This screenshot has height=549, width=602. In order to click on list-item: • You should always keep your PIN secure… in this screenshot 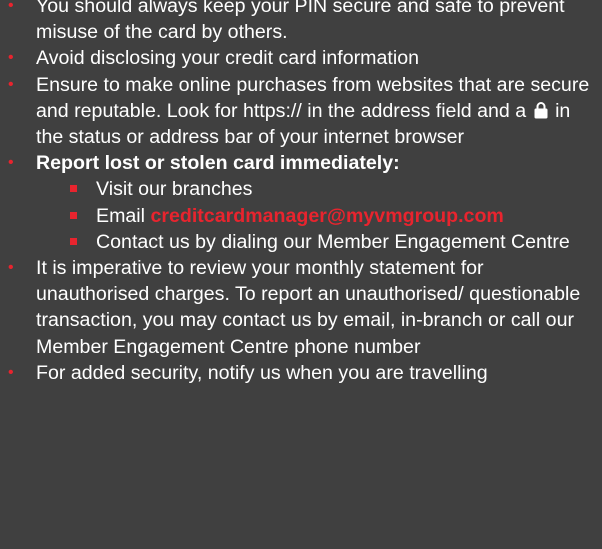, I will do `click(300, 22)`.